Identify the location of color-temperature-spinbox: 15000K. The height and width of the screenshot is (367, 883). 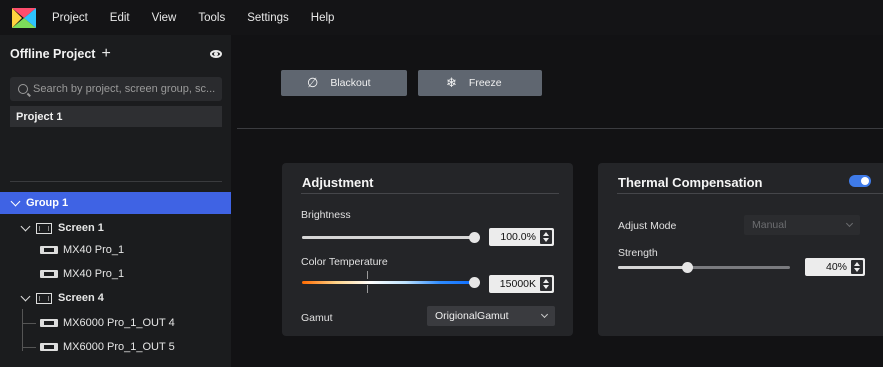
(521, 284).